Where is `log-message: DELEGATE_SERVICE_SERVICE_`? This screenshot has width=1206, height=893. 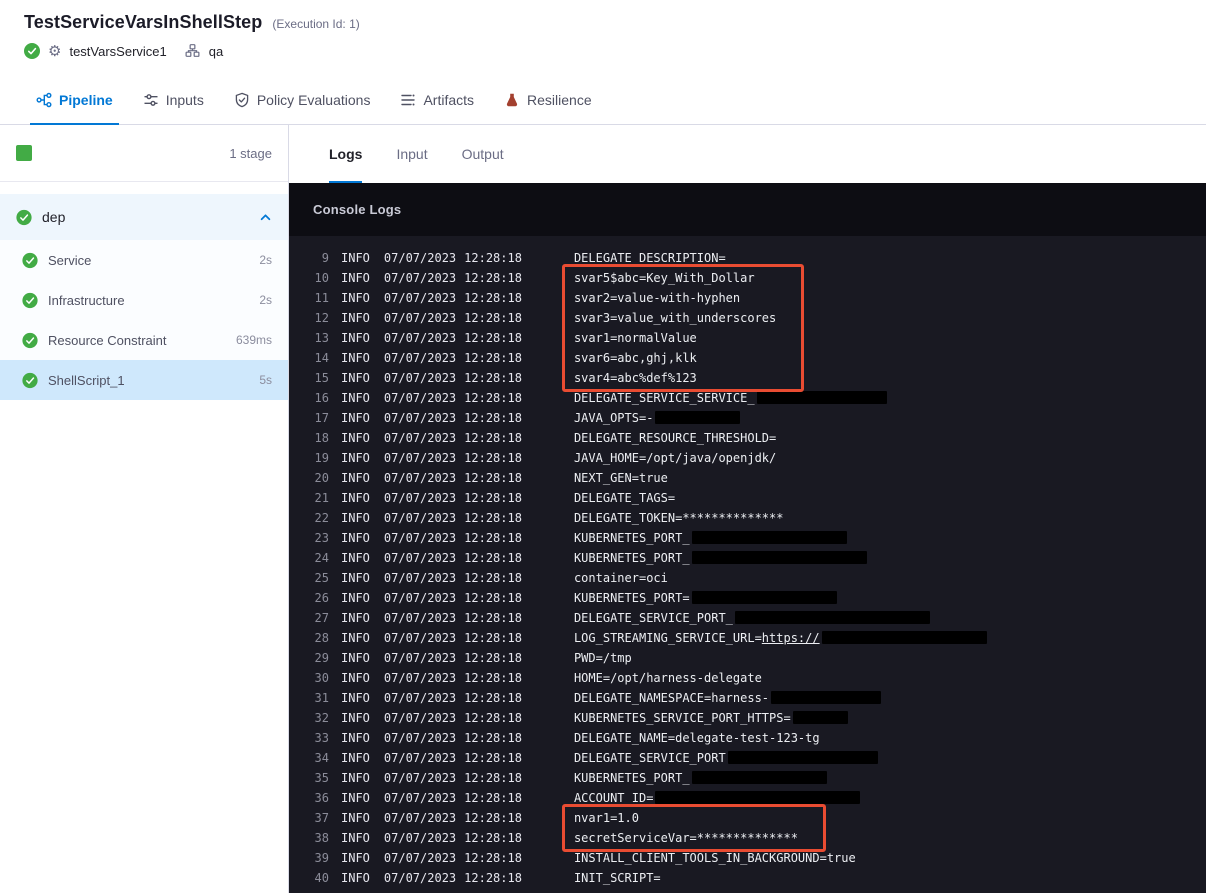 log-message: DELEGATE_SERVICE_SERVICE_ is located at coordinates (730, 398).